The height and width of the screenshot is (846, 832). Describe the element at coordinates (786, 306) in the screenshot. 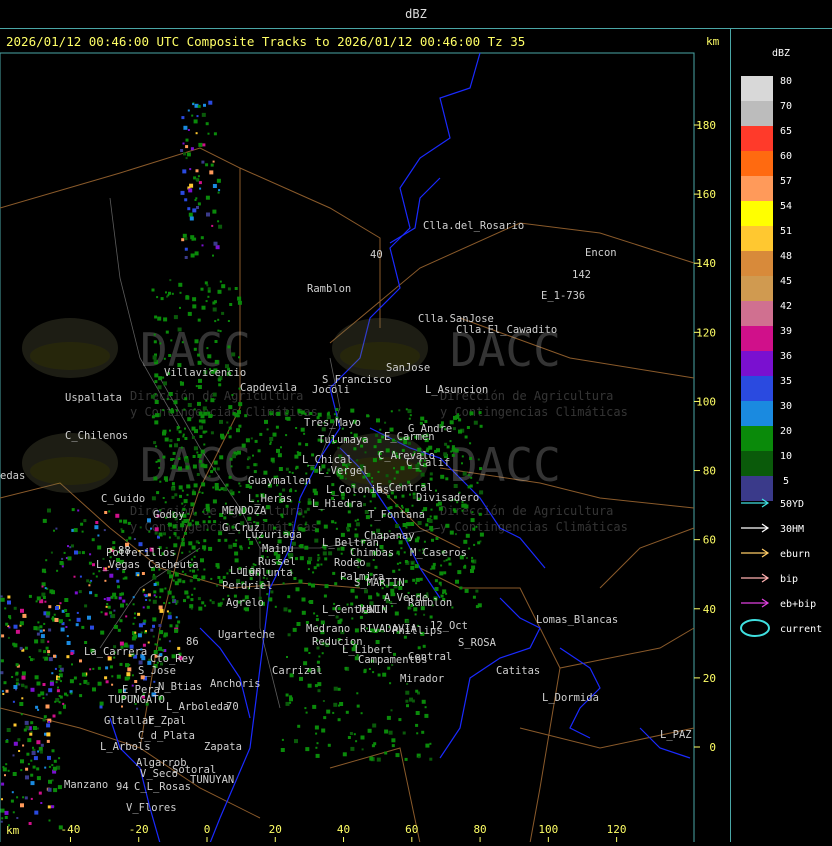

I see `colorbar-label: 42` at that location.